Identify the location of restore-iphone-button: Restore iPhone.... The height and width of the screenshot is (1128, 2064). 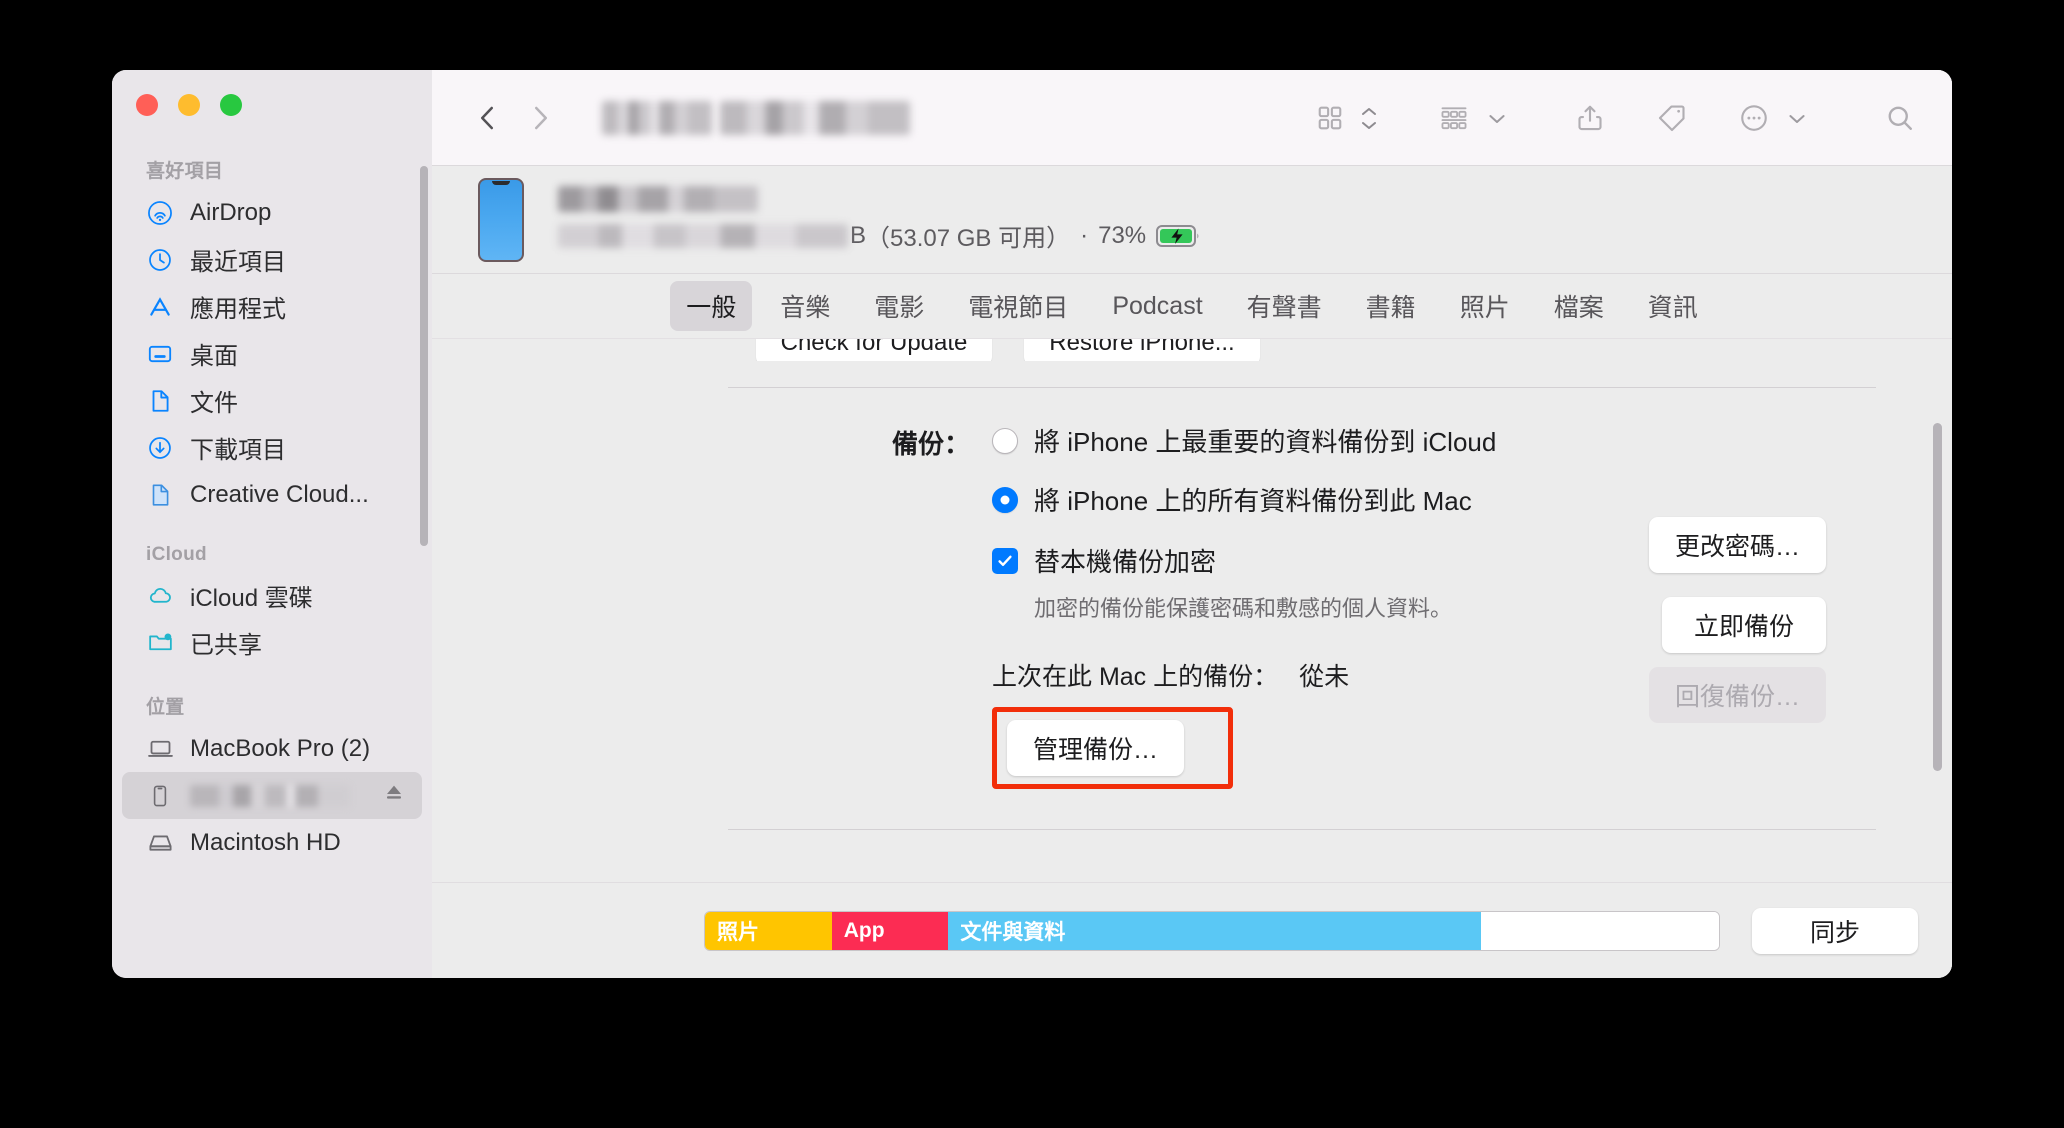
(1142, 350).